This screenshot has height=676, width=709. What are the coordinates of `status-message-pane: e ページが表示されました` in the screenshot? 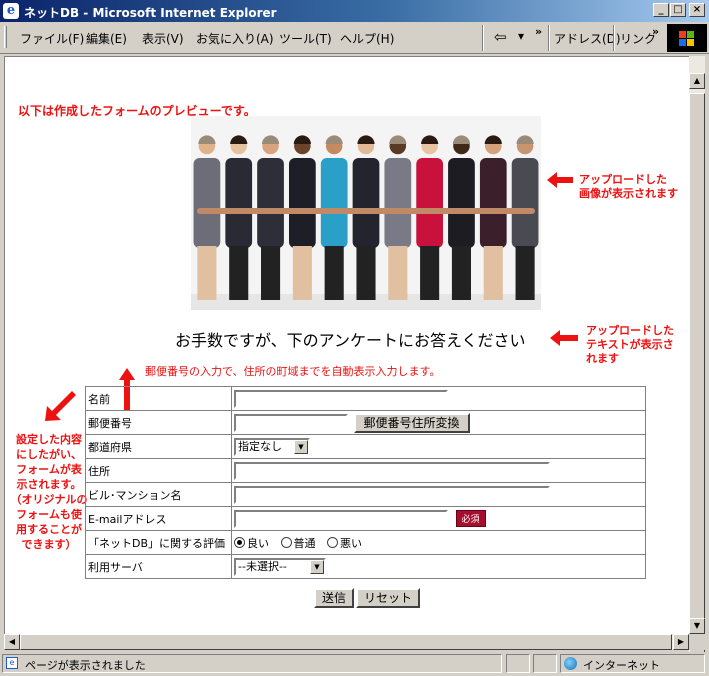 It's located at (252, 663).